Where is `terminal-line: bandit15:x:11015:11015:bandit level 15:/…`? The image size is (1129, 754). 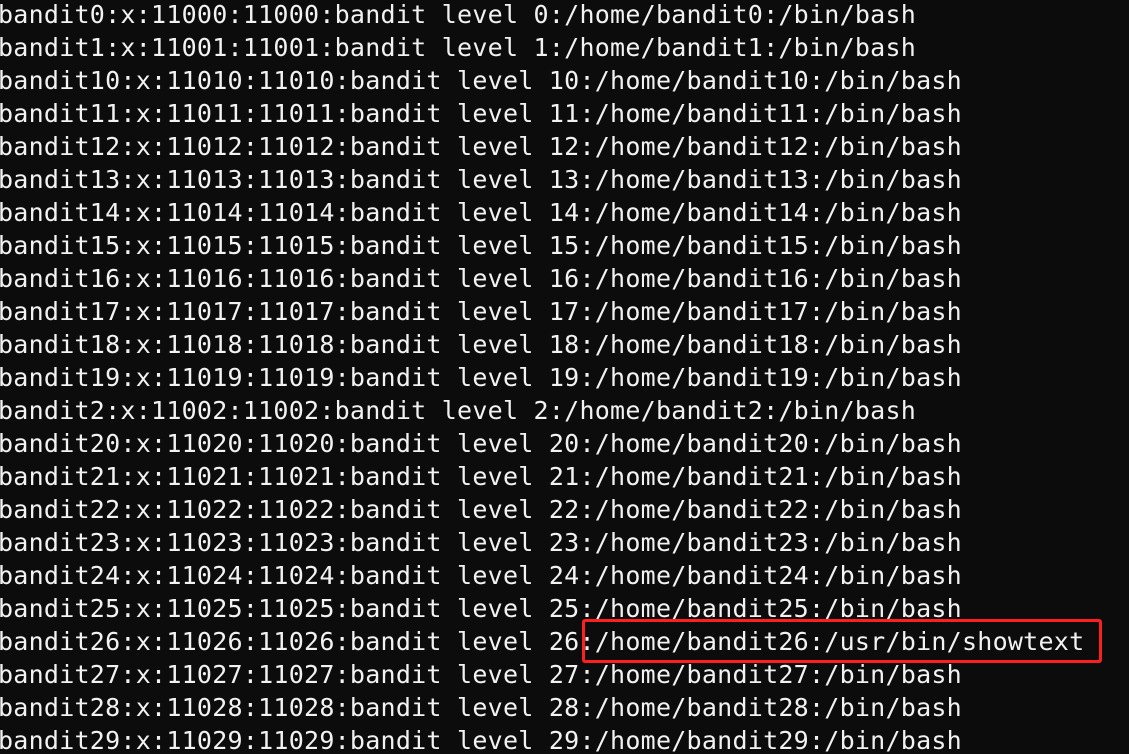
terminal-line: bandit15:x:11015:11015:bandit level 15:/… is located at coordinates (481, 245).